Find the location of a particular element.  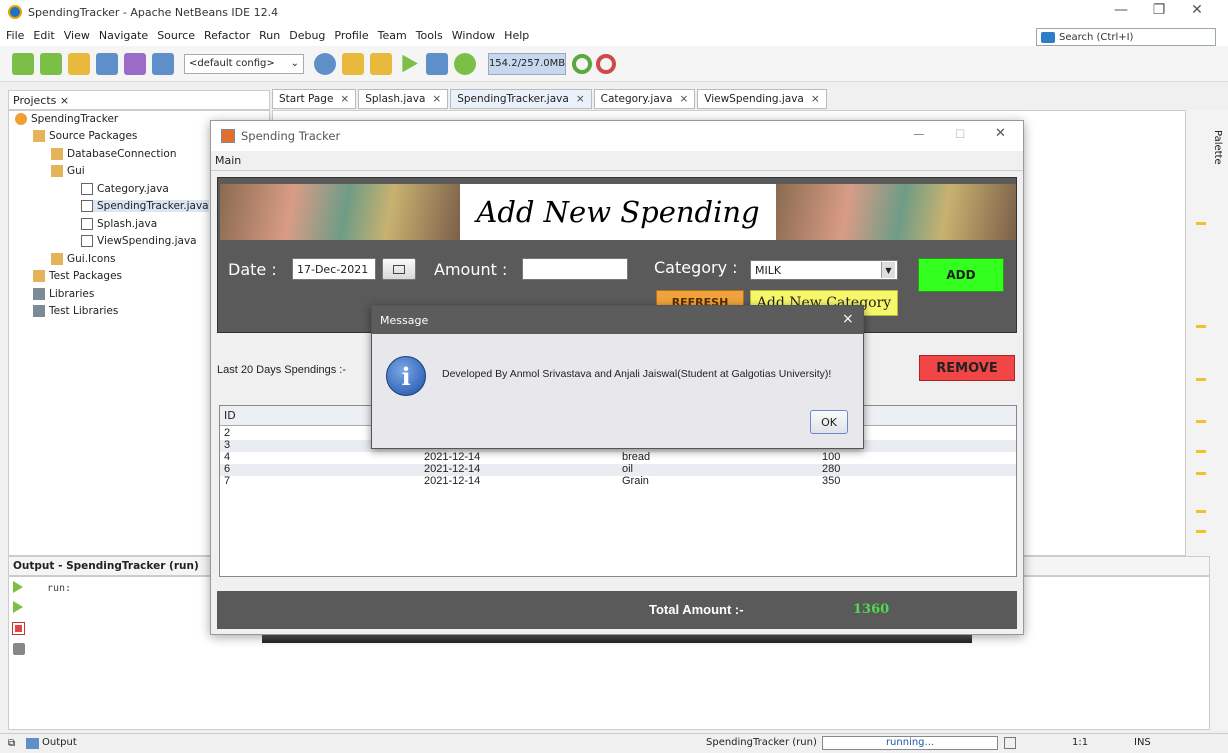

restore-icon: ❐ is located at coordinates (1159, 10).